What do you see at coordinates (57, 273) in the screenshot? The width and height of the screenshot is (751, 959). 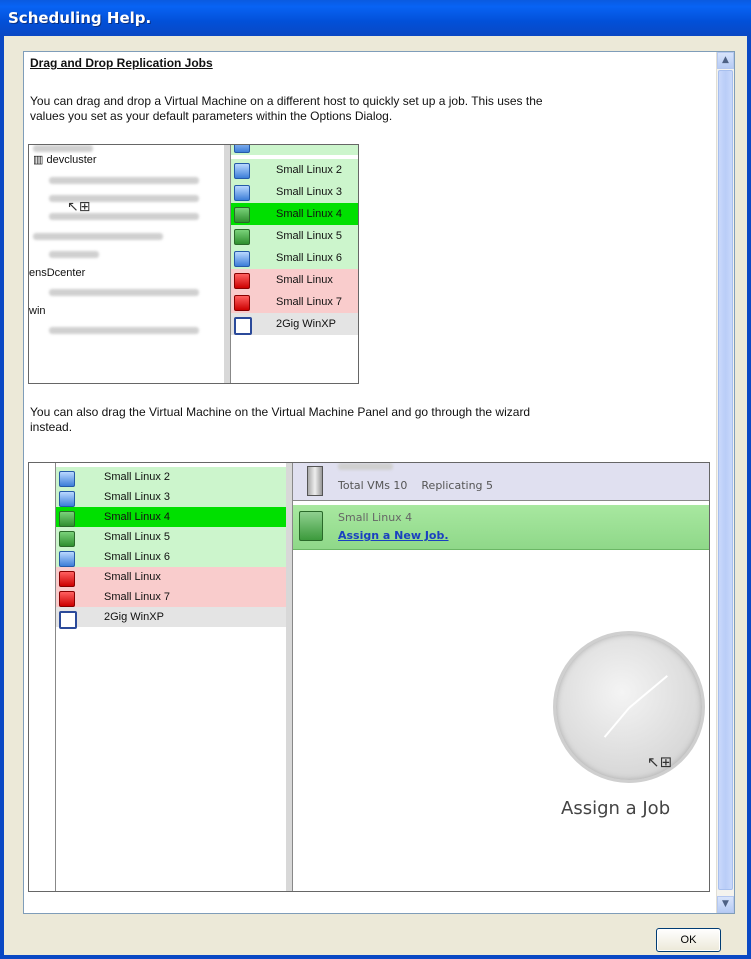 I see `tree-node-ensdcenter: ensDcenter` at bounding box center [57, 273].